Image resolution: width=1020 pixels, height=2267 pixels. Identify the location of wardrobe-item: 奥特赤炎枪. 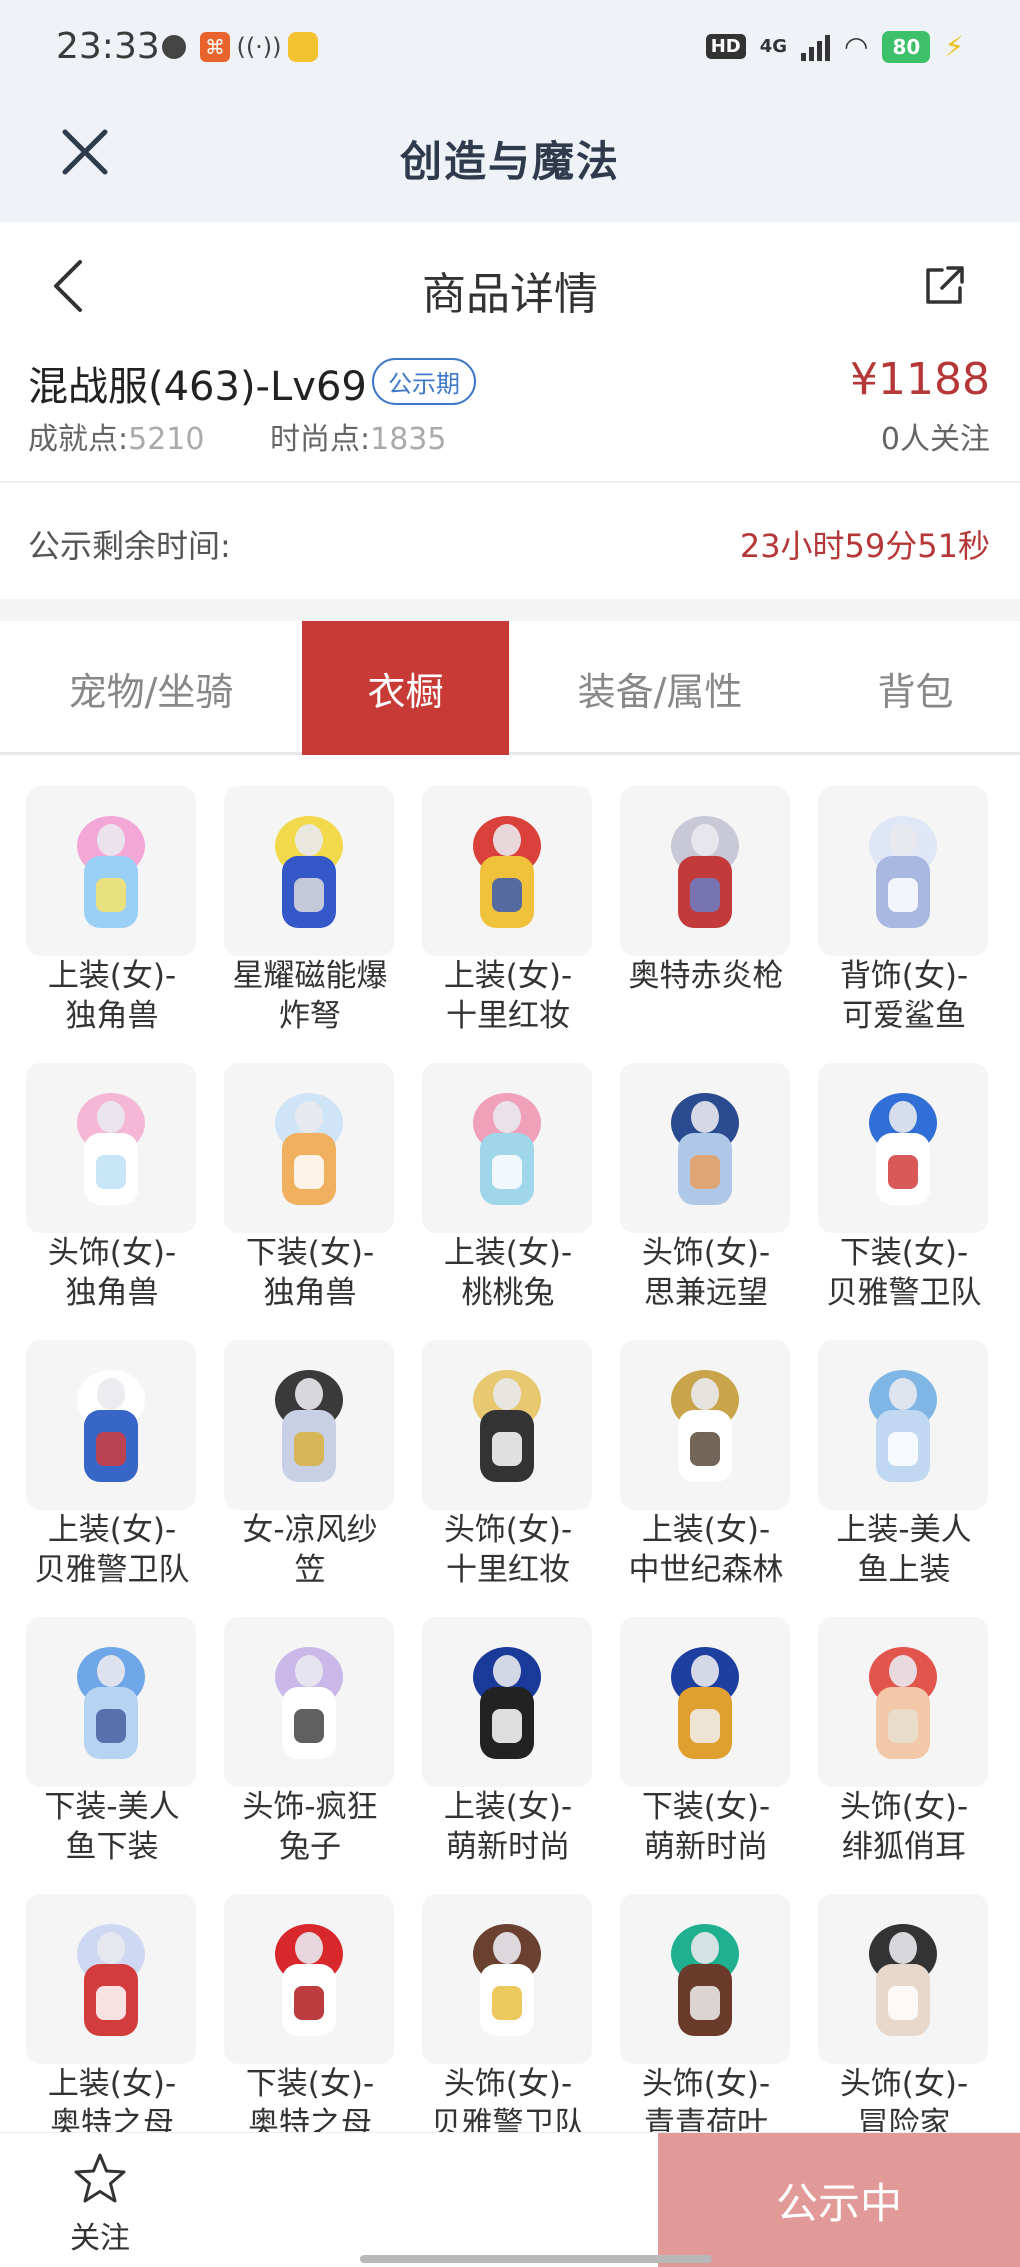
(706, 920).